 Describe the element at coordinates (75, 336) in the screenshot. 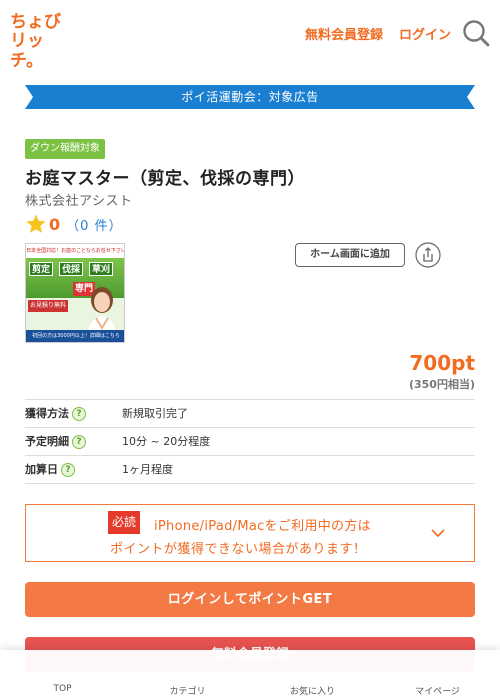

I see `ad-bottom-text: 初回の方は3000円以上！詳細はこちら` at that location.